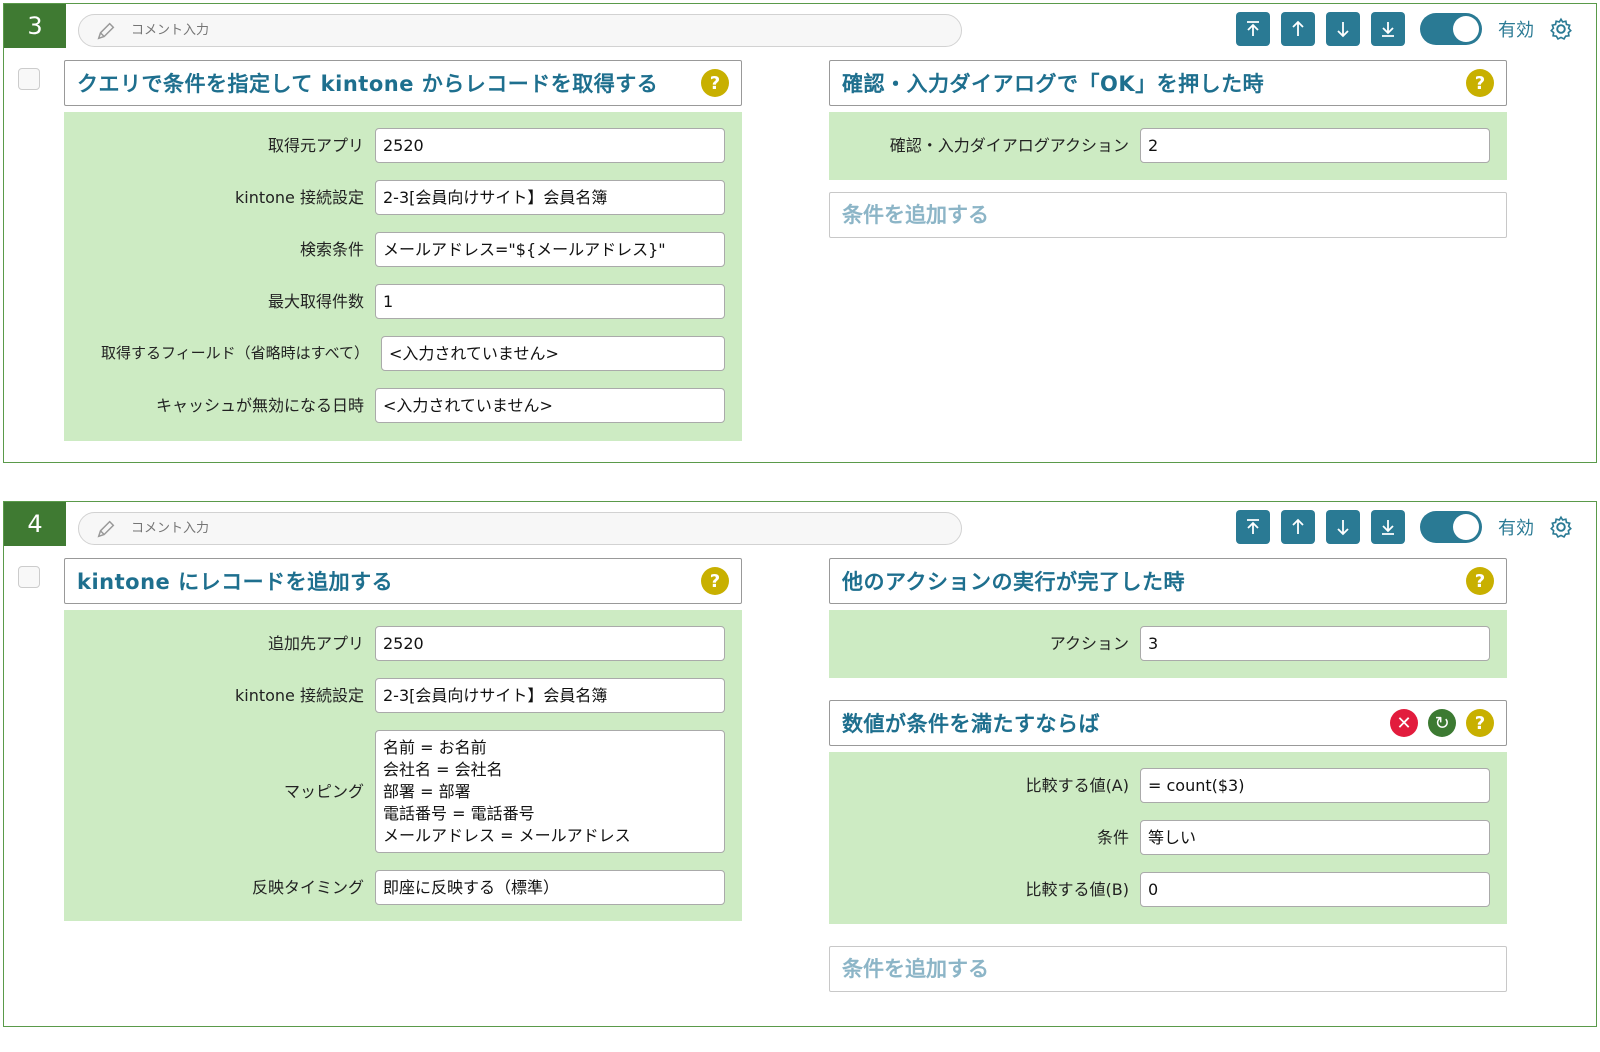  I want to click on block-number: 4, so click(35, 524).